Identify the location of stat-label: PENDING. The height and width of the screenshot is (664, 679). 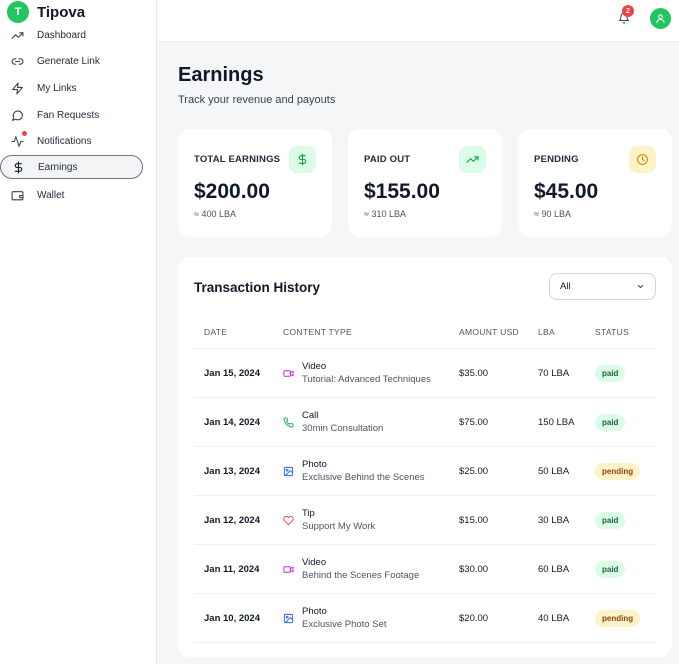
(556, 159).